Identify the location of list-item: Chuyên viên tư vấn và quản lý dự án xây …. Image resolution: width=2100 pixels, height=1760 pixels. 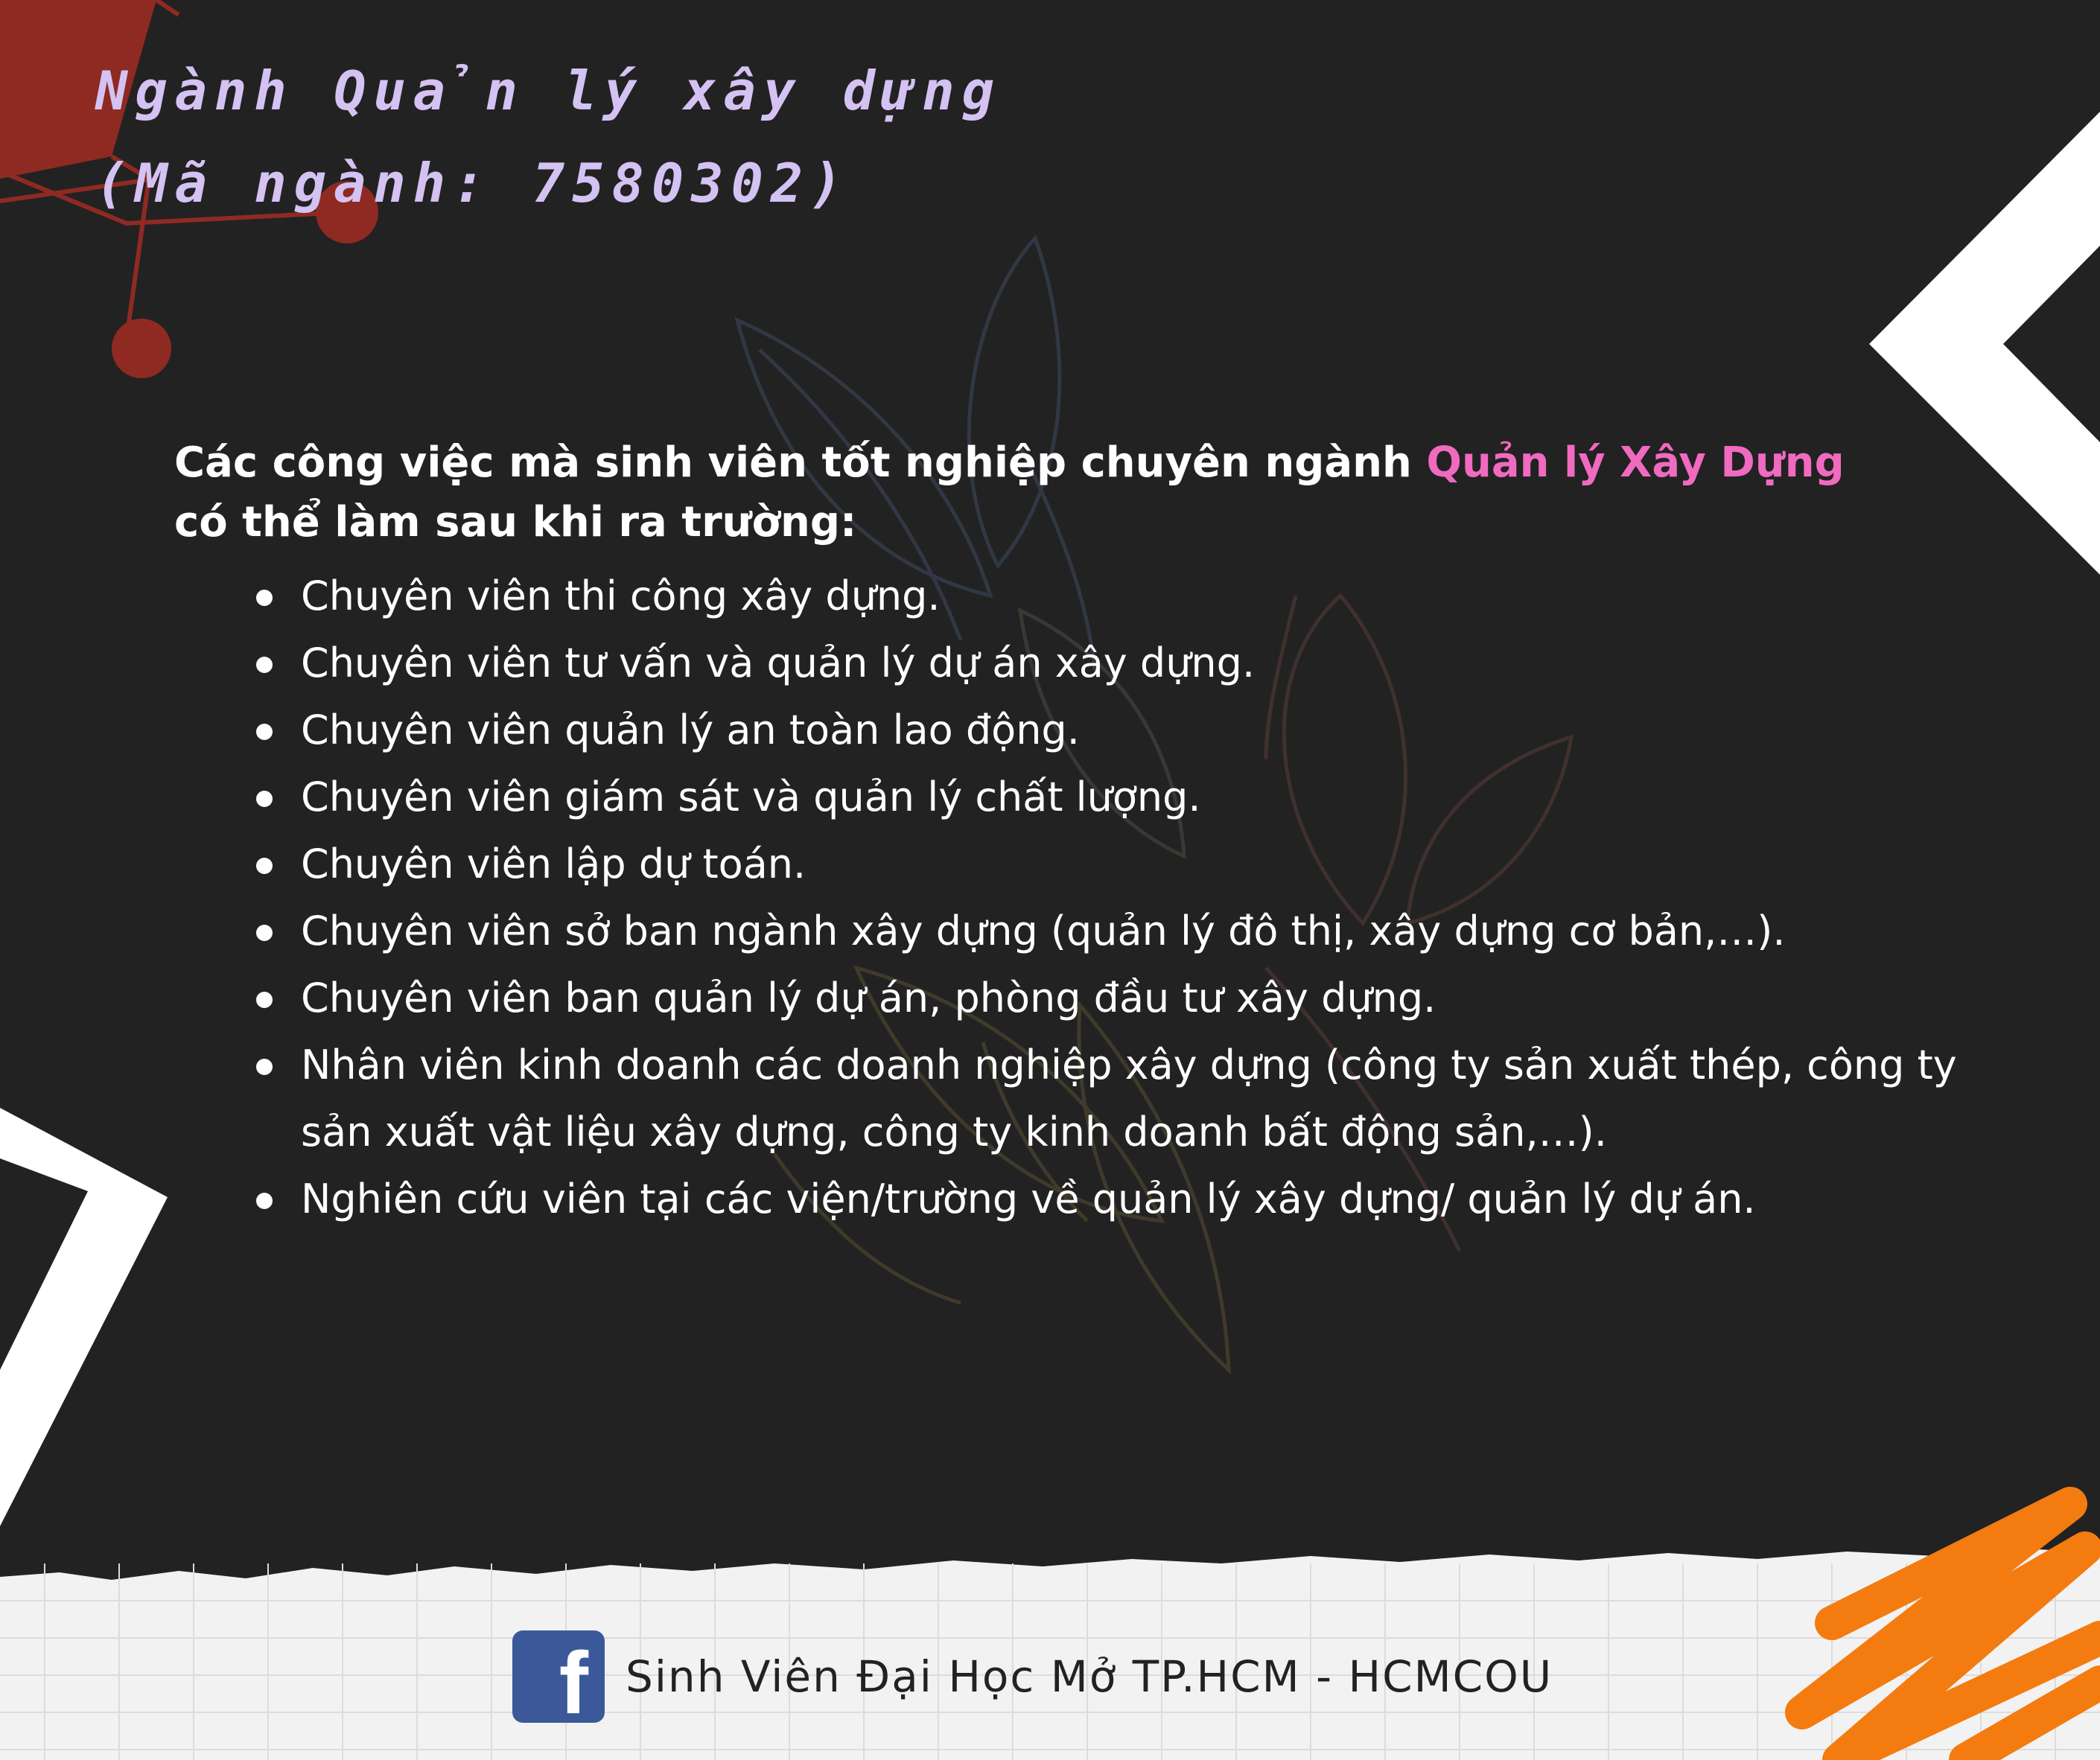
(1075, 664).